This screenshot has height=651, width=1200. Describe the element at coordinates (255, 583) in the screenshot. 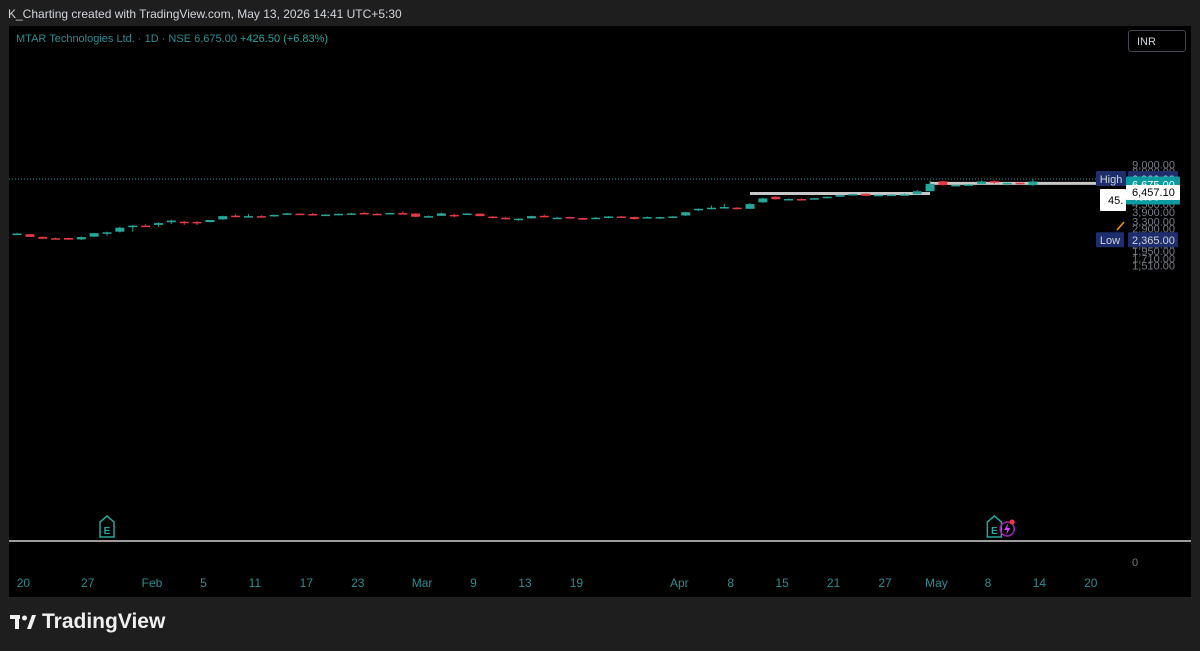

I see `x-tick-label: 11` at that location.